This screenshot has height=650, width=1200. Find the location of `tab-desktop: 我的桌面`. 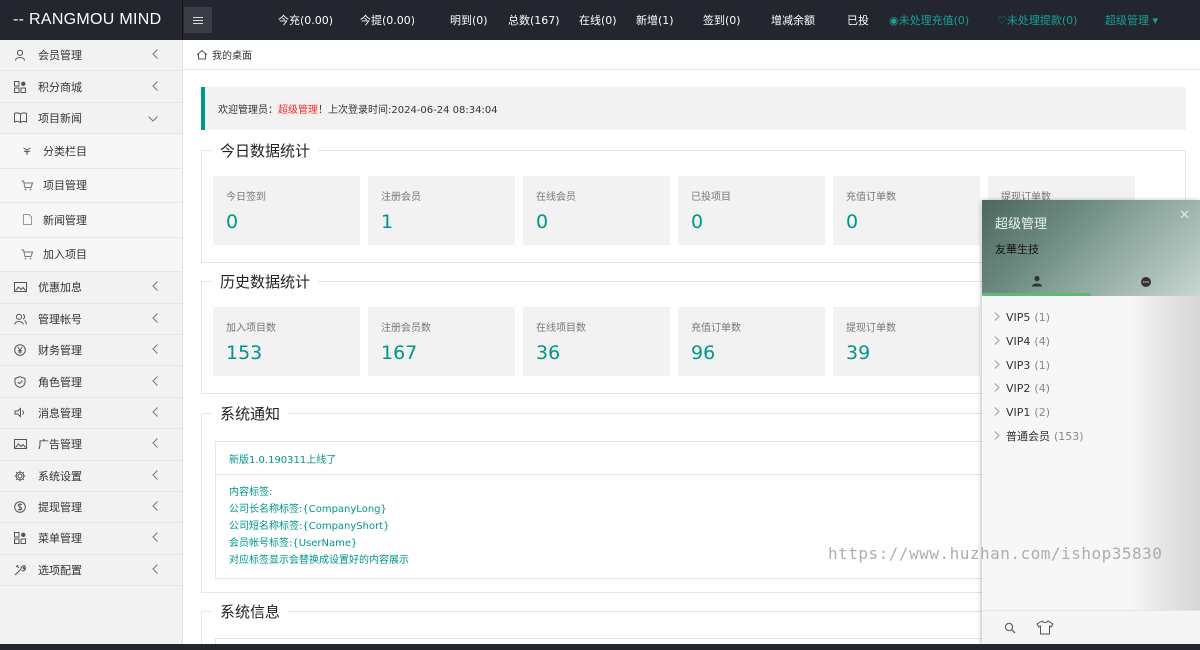

tab-desktop: 我的桌面 is located at coordinates (224, 54).